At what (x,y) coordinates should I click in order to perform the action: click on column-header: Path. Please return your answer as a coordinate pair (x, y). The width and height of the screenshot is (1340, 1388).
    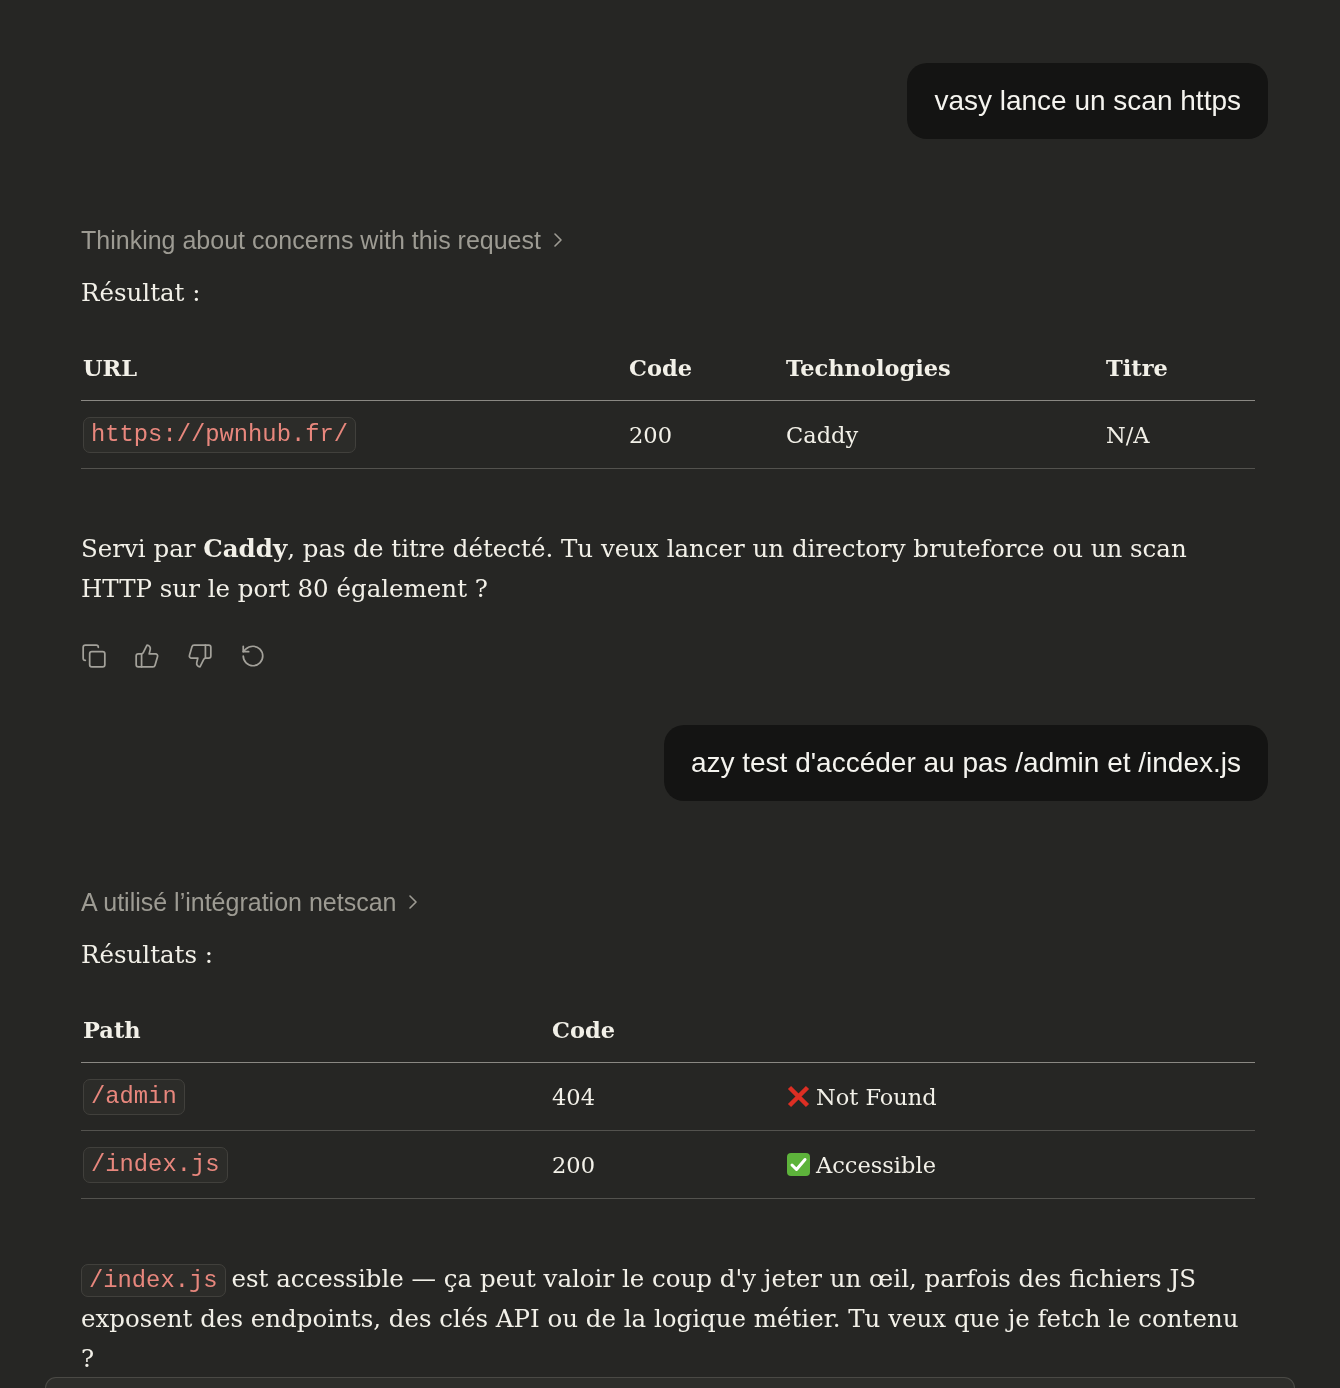
    Looking at the image, I should click on (112, 1030).